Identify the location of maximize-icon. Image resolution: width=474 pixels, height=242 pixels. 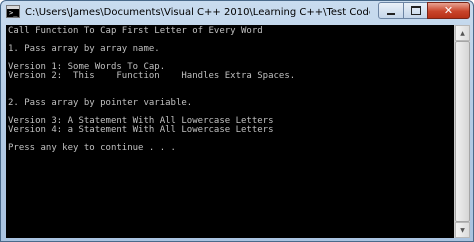
(415, 10).